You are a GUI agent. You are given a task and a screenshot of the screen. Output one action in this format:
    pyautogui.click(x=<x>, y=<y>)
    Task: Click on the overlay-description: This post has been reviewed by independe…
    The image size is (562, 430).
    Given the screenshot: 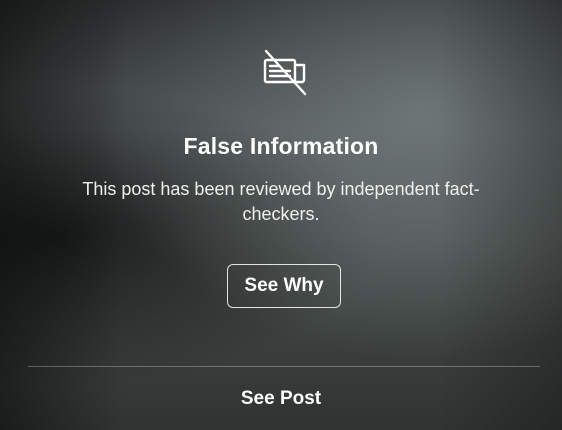 What is the action you would take?
    pyautogui.click(x=281, y=201)
    